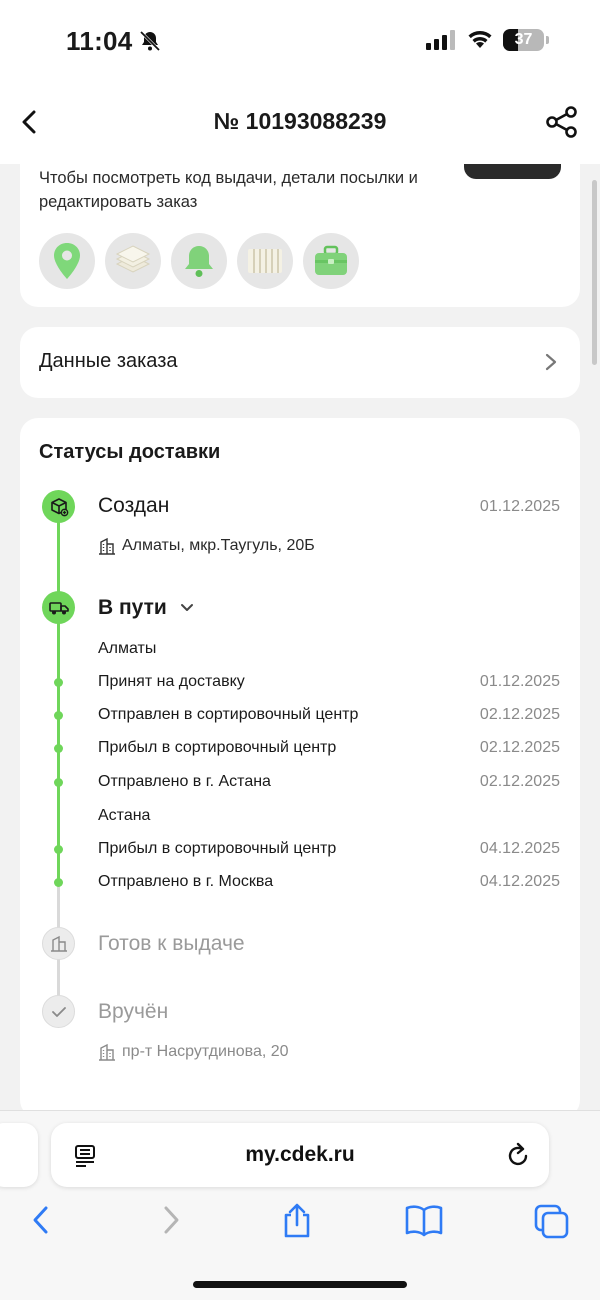  I want to click on status-time: 11:04, so click(99, 41).